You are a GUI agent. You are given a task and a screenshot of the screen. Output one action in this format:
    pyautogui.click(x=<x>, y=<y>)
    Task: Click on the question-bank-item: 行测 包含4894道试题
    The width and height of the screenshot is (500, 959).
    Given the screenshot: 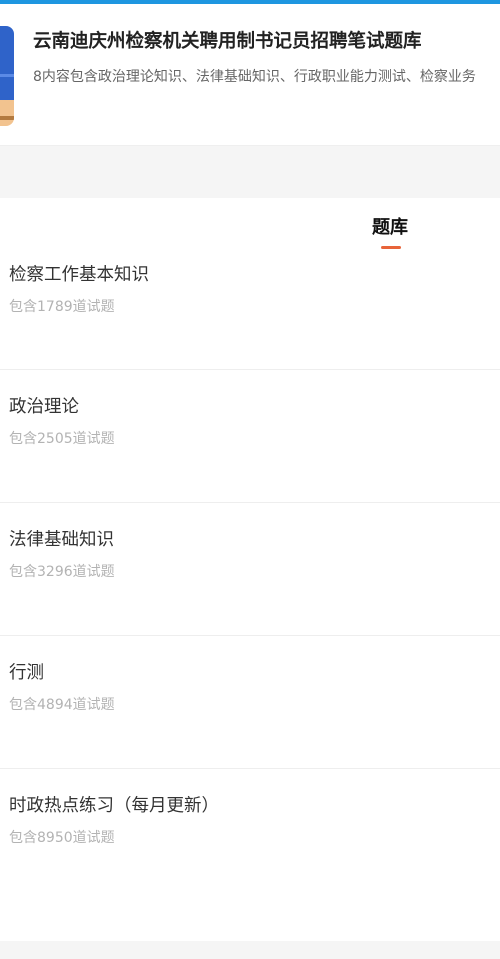 What is the action you would take?
    pyautogui.click(x=250, y=702)
    